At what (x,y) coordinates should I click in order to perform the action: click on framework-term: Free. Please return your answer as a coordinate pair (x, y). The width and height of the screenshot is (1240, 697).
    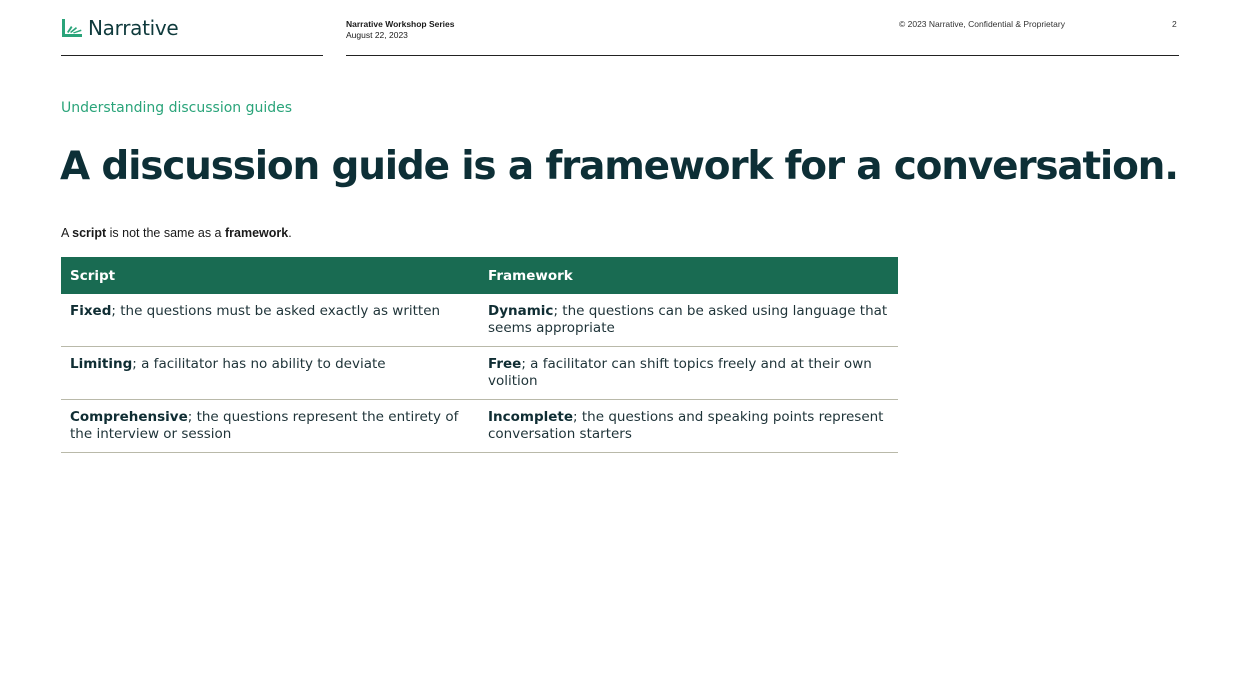
    Looking at the image, I should click on (505, 364).